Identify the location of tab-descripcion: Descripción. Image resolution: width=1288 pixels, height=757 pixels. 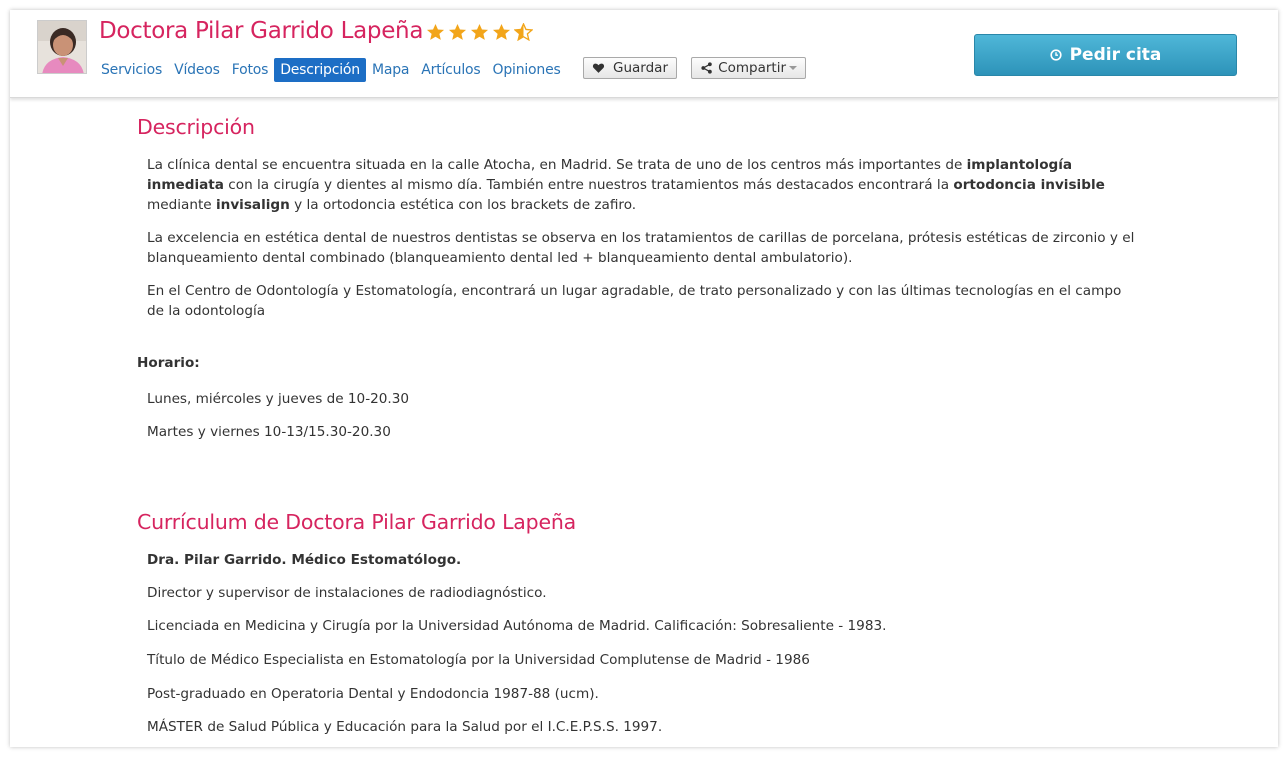
(320, 70).